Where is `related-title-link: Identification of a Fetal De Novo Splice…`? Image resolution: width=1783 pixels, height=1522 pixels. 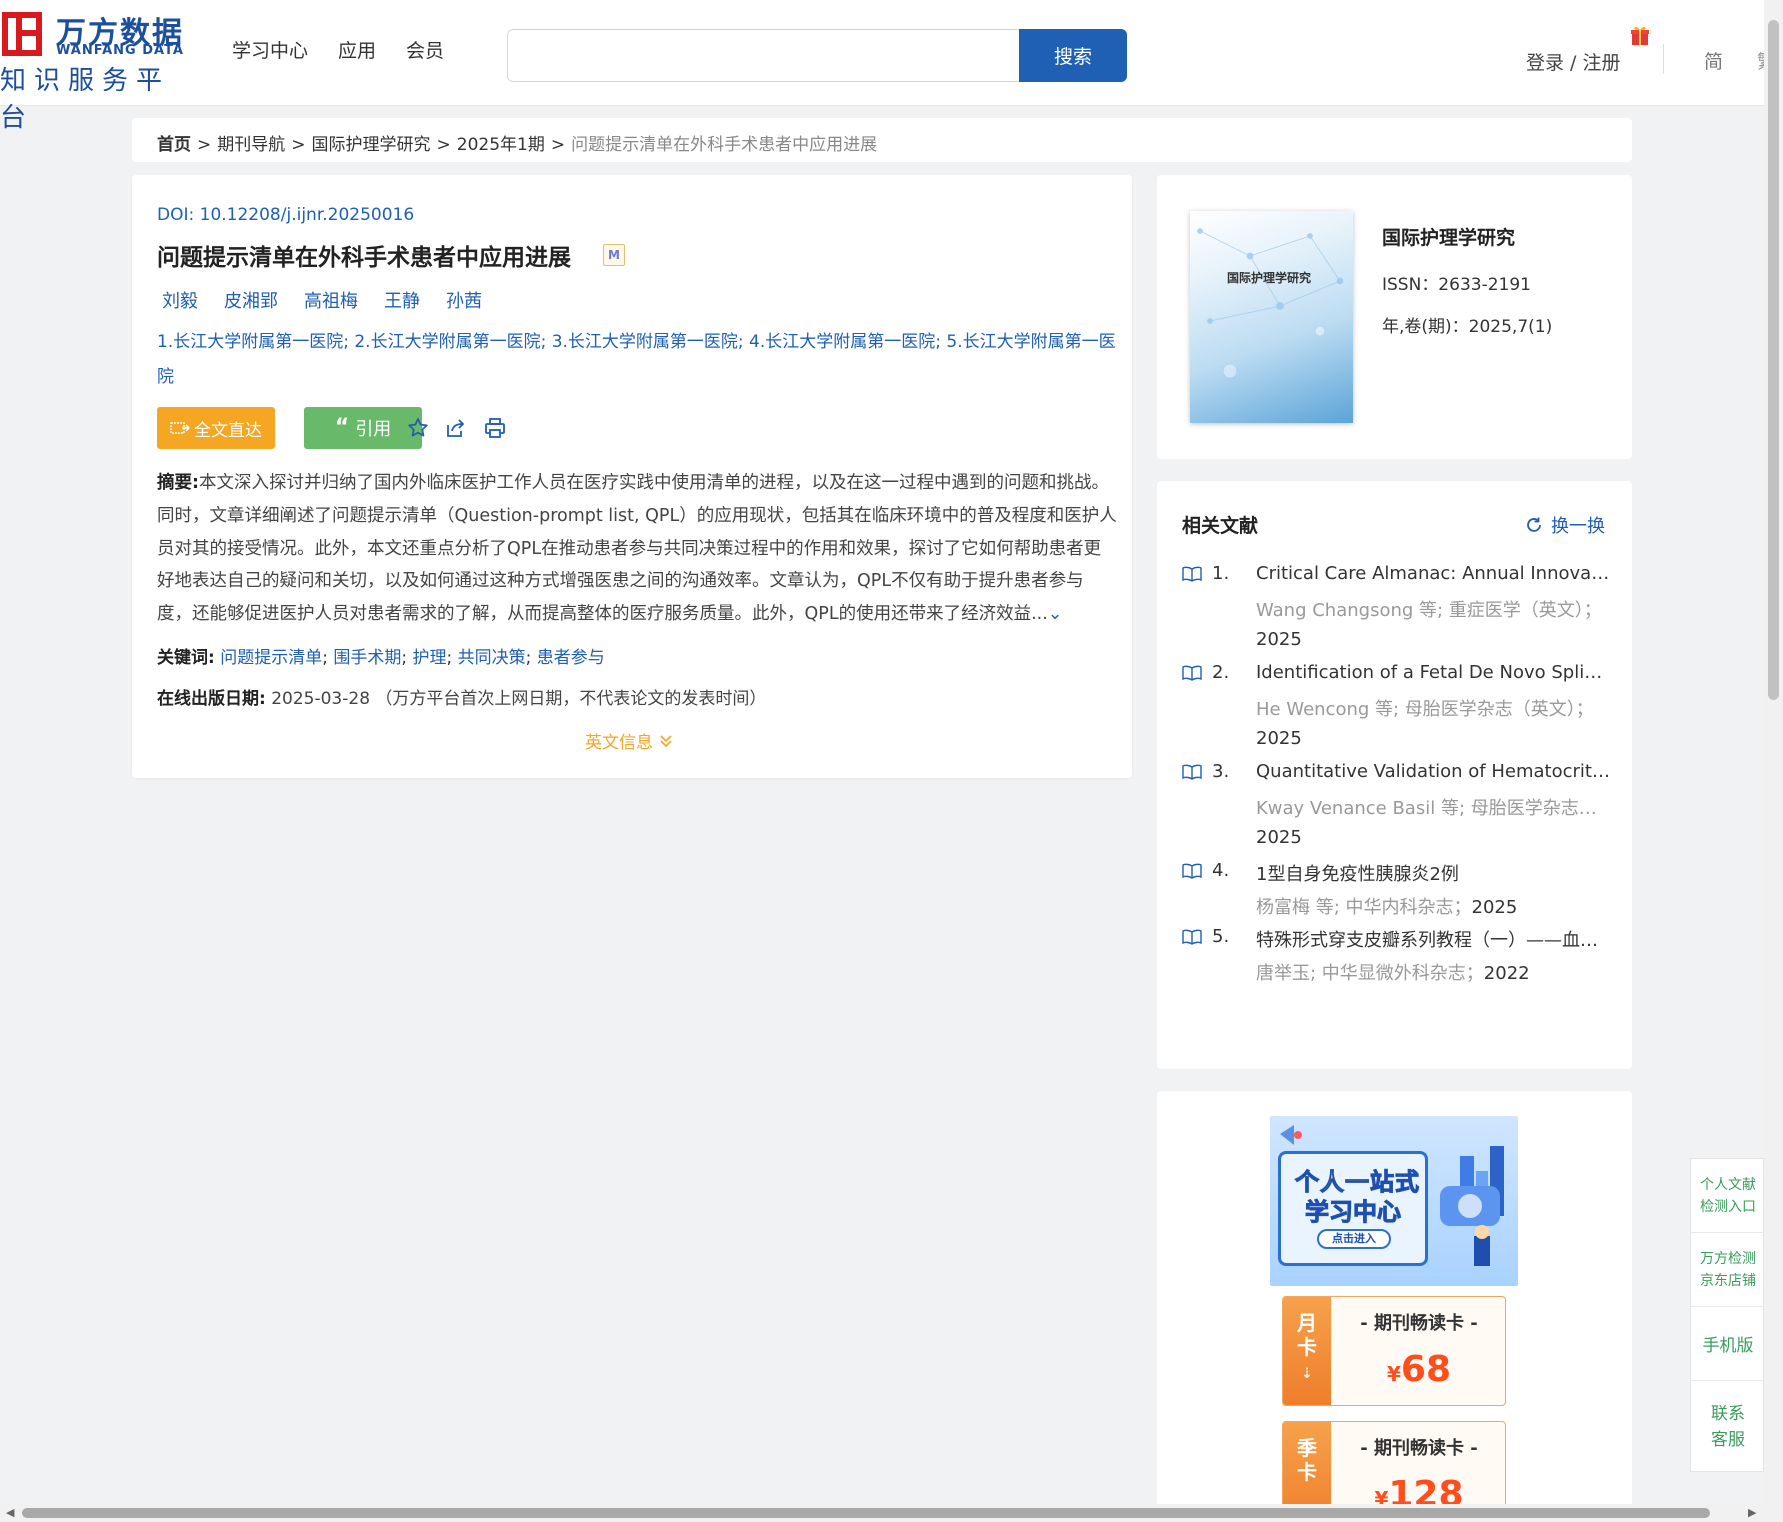
related-title-link: Identification of a Fetal De Novo Splice… is located at coordinates (1434, 672).